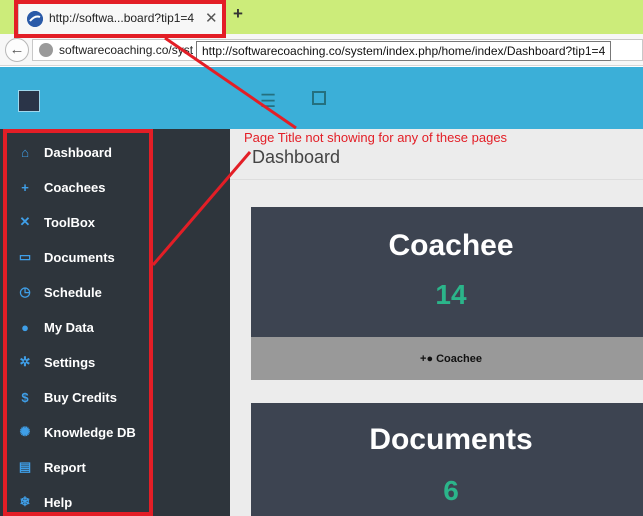 The height and width of the screenshot is (516, 643). I want to click on annotation-arrow-tab, so click(230, 83).